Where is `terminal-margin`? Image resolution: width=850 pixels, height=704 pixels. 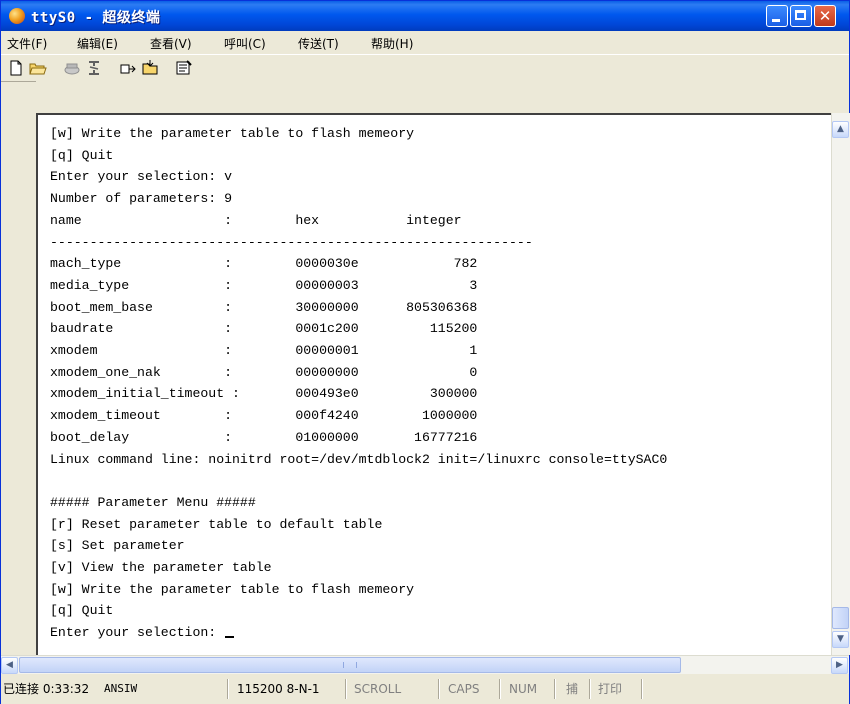 terminal-margin is located at coordinates (442, 98).